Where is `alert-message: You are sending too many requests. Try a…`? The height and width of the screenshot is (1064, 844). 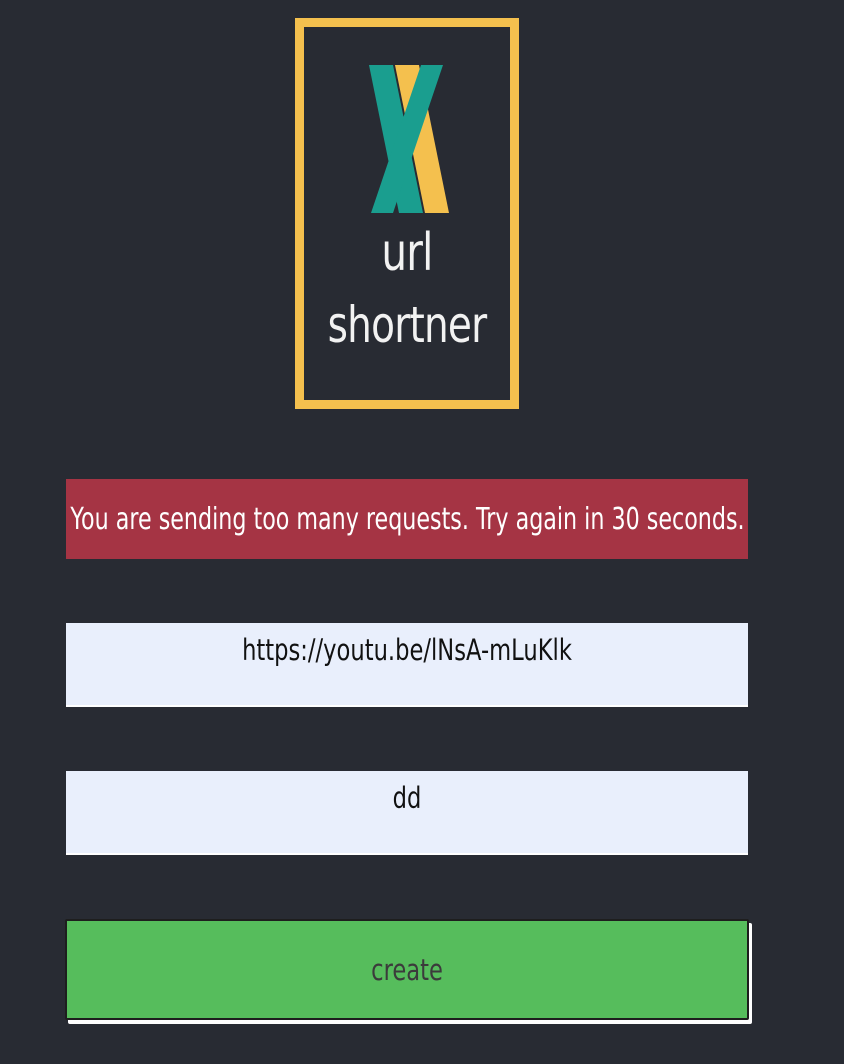 alert-message: You are sending too many requests. Try a… is located at coordinates (407, 519).